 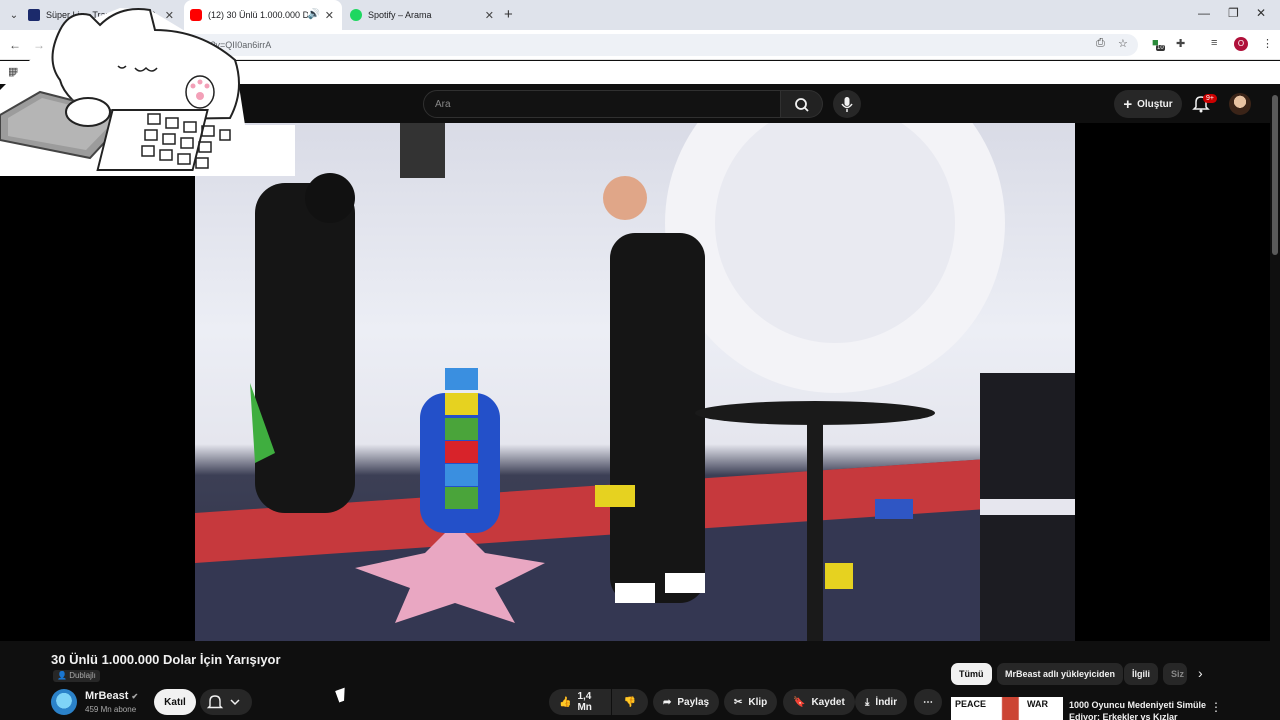 I want to click on spotify-favicon-icon, so click(x=356, y=15).